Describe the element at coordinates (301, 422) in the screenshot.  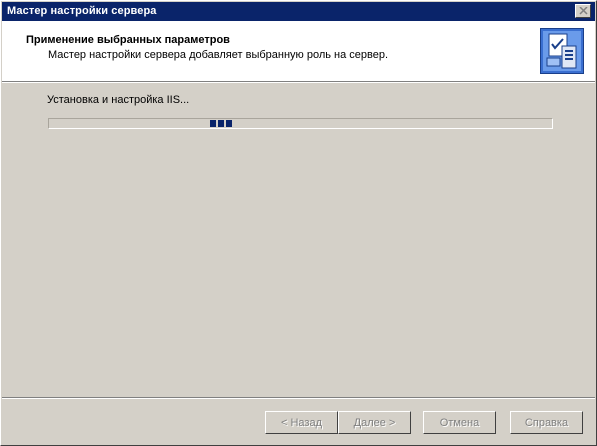
I see `back-button: < Назад` at that location.